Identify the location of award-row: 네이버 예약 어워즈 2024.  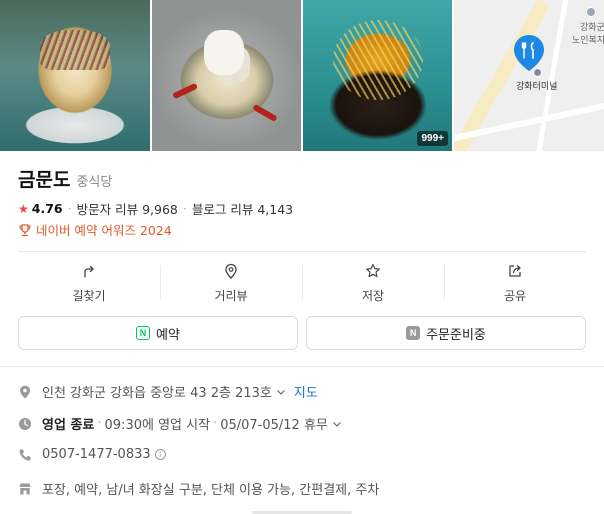
(95, 229).